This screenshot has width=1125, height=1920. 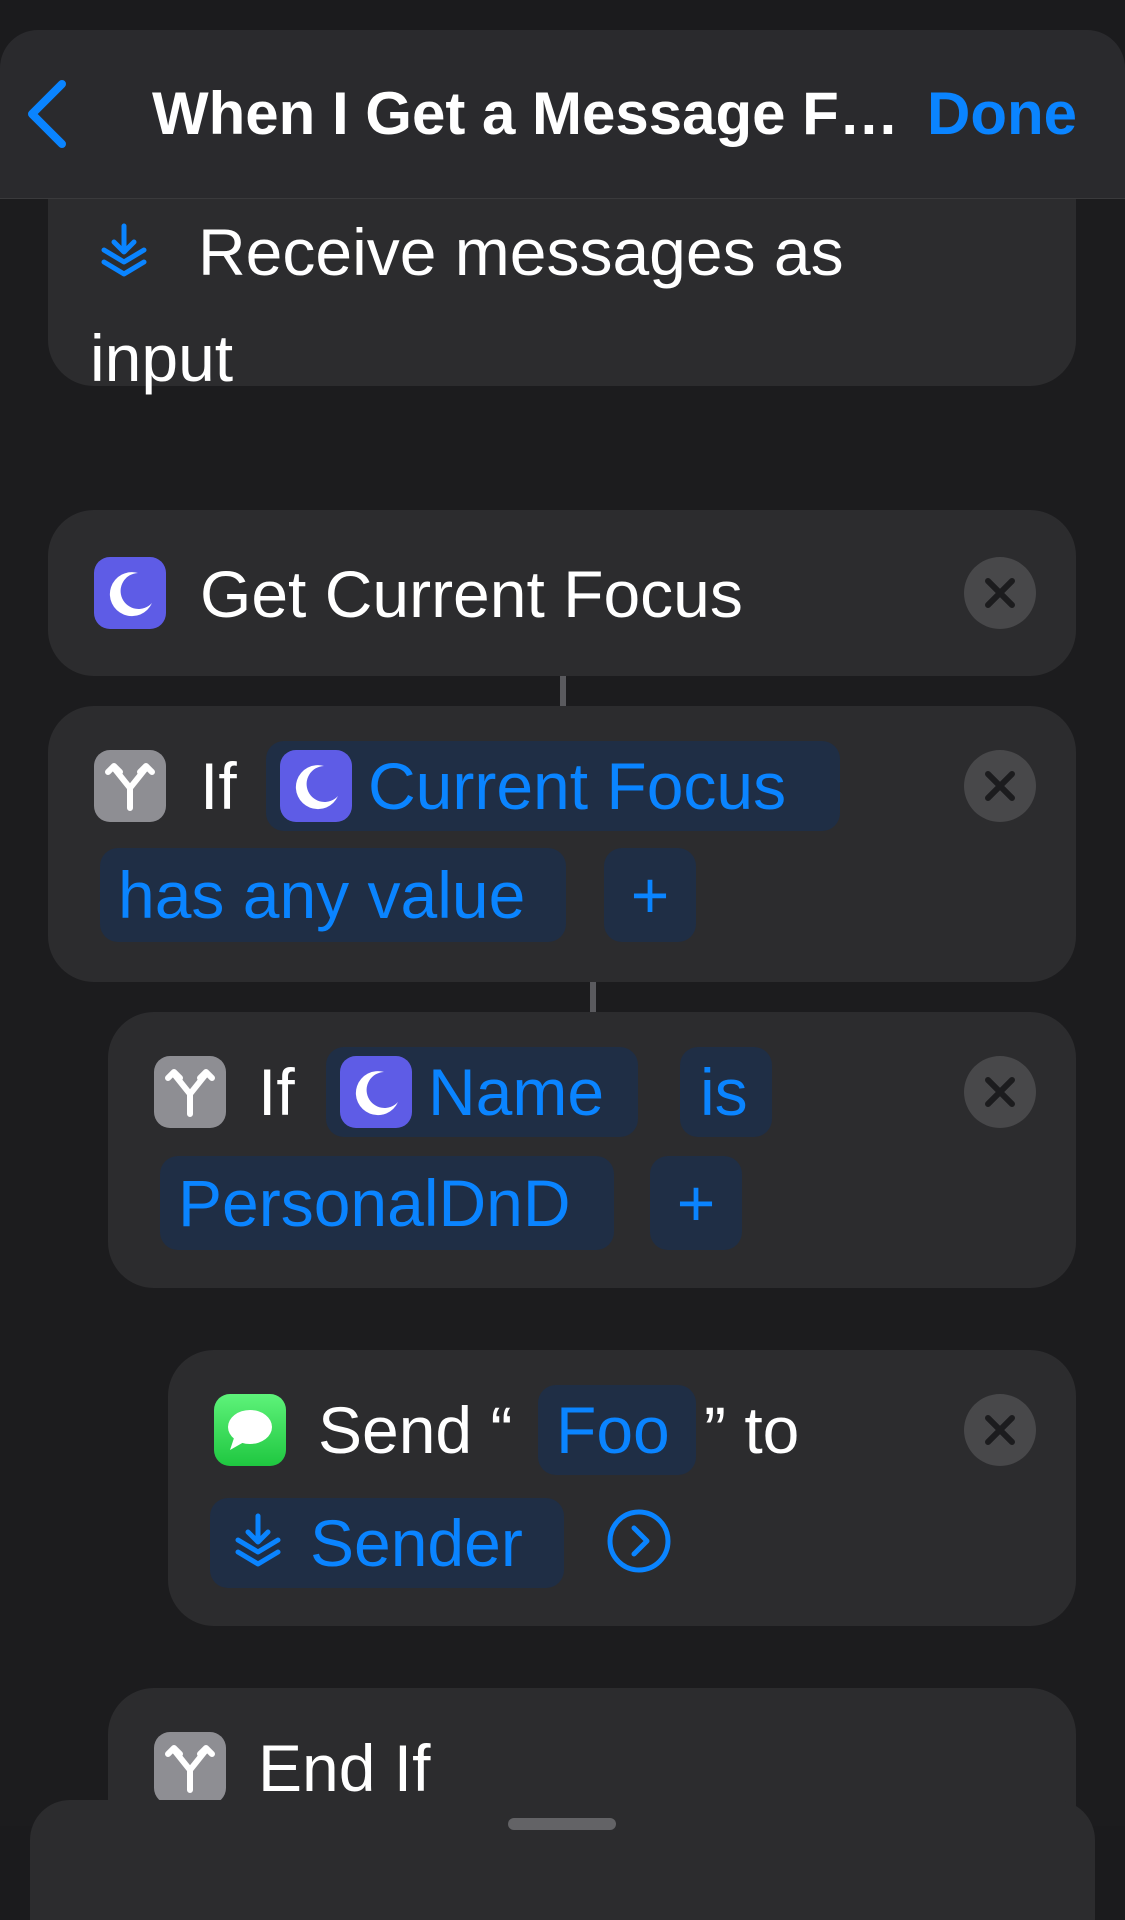 I want to click on value-field: PersonalDnD, so click(x=387, y=1203).